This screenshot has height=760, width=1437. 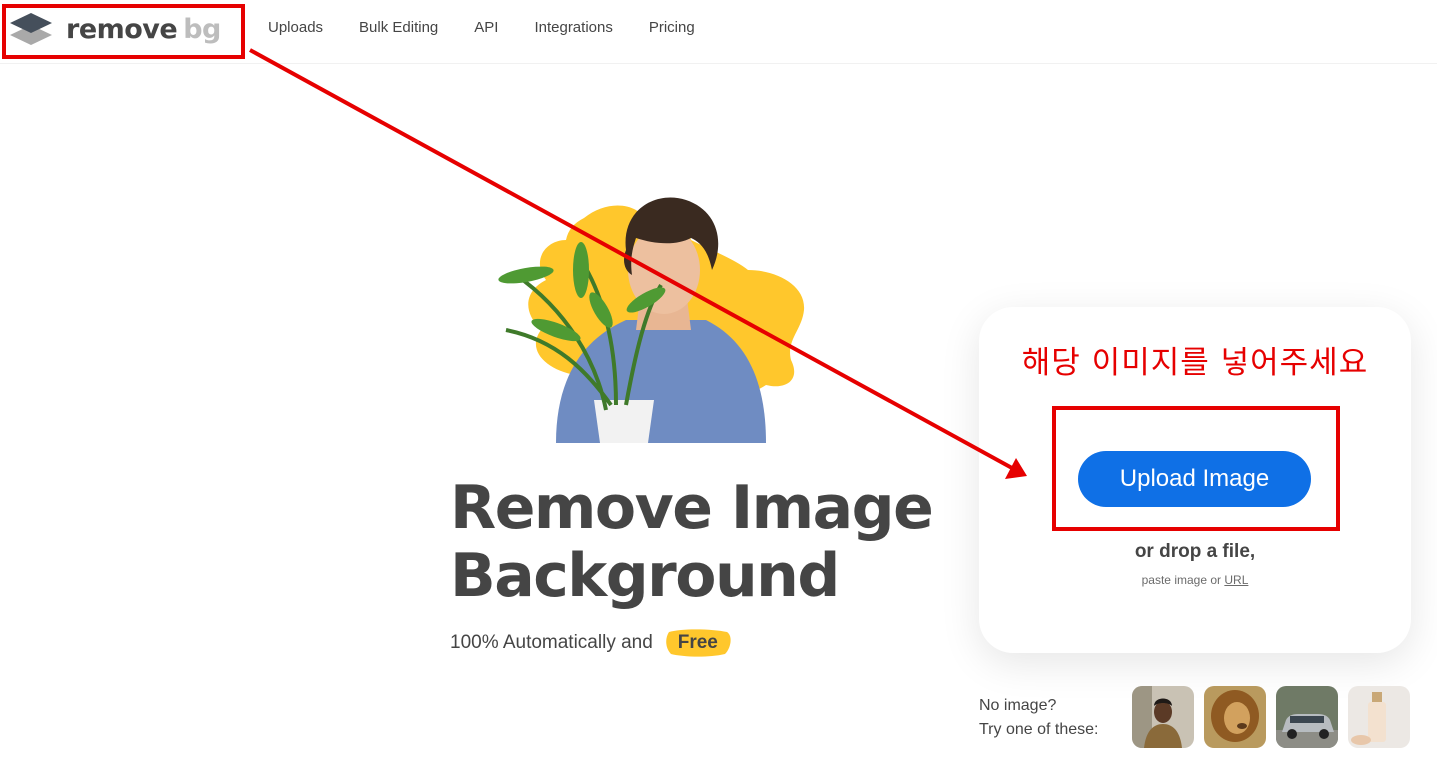 I want to click on paste-image-text: paste image or URL, so click(x=1195, y=580).